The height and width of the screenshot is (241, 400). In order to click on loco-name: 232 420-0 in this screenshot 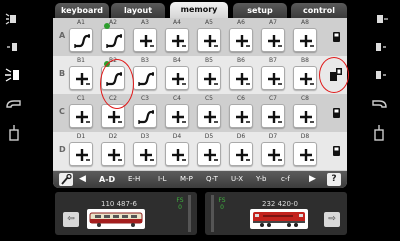, I will do `click(280, 204)`.